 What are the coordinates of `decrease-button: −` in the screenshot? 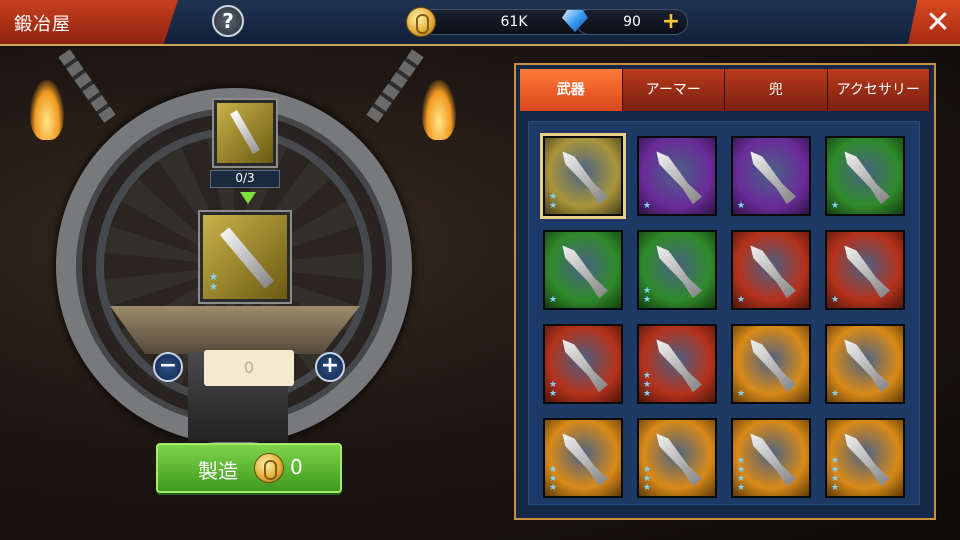 It's located at (168, 367).